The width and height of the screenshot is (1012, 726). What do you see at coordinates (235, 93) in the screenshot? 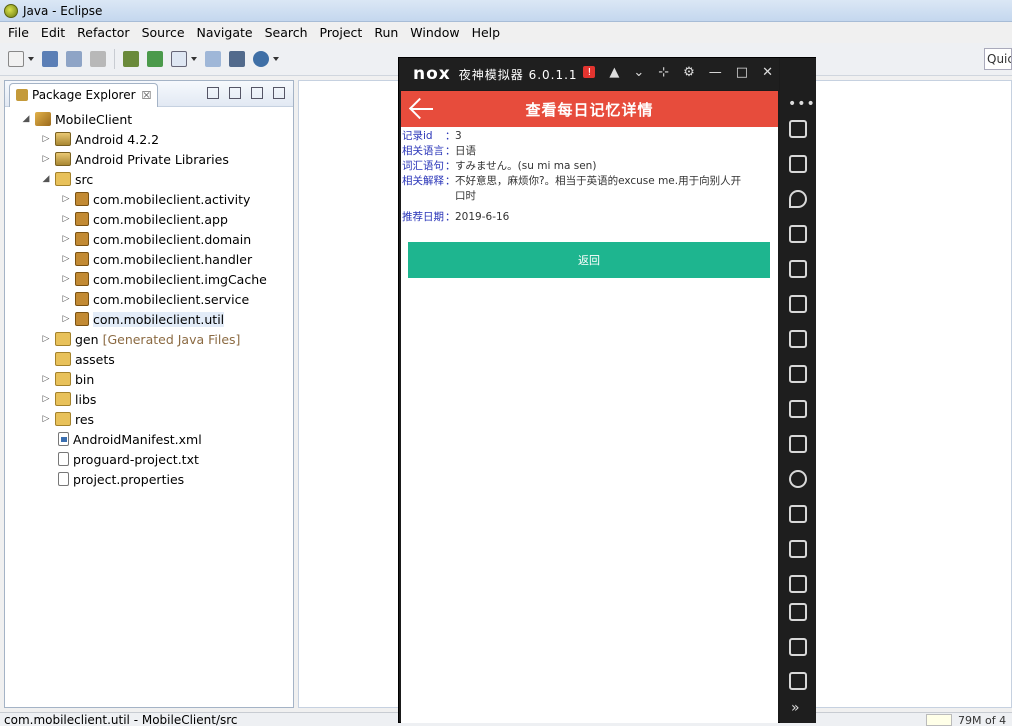
I see `link-editor-icon` at bounding box center [235, 93].